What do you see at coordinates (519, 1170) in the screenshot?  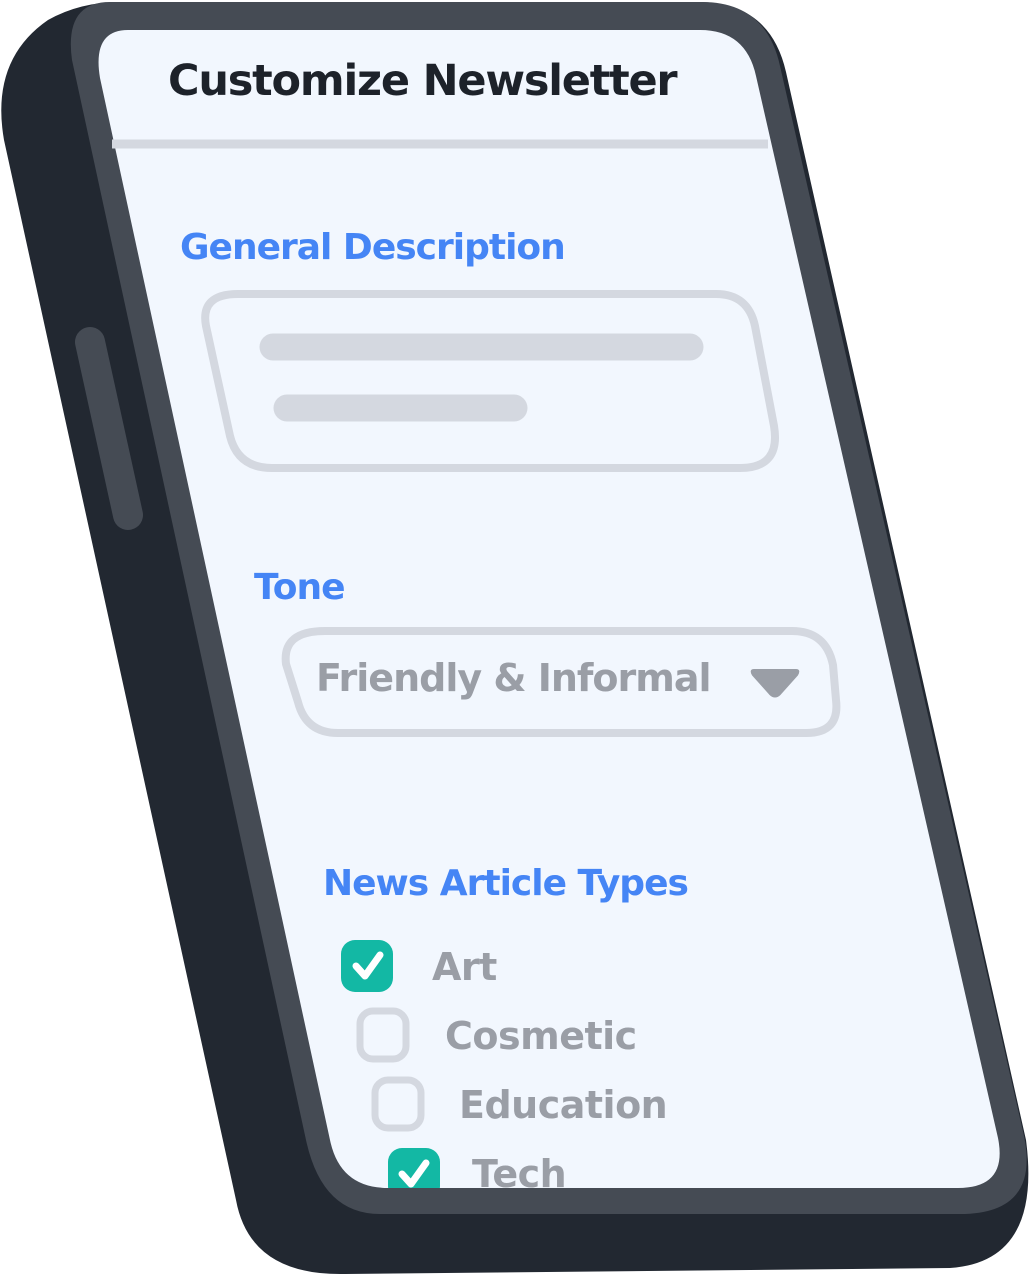 I see `checkbox-label-tech: Tech` at bounding box center [519, 1170].